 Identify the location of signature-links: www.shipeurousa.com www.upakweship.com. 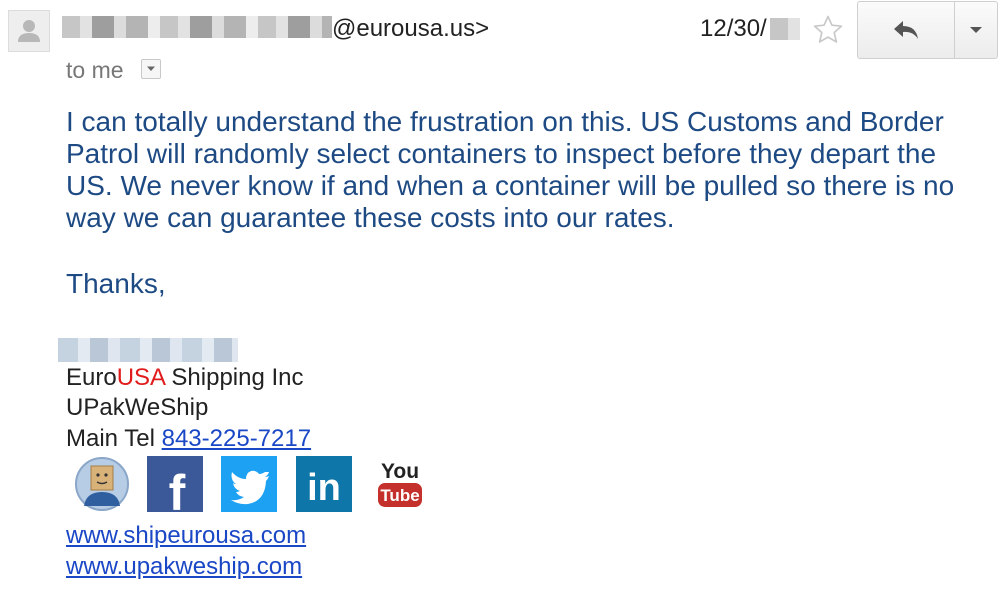
(186, 551).